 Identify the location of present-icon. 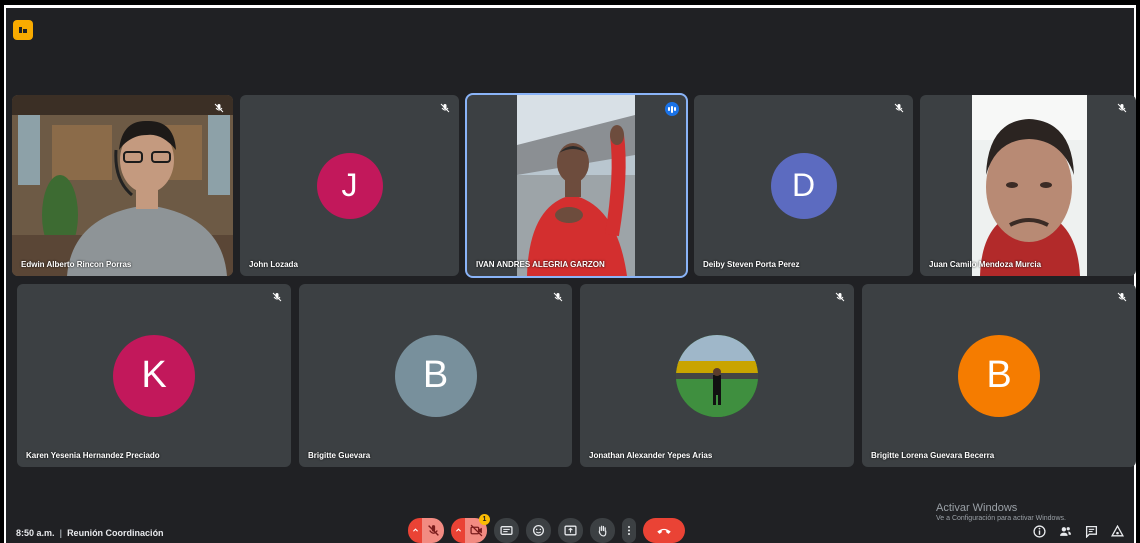
(570, 530).